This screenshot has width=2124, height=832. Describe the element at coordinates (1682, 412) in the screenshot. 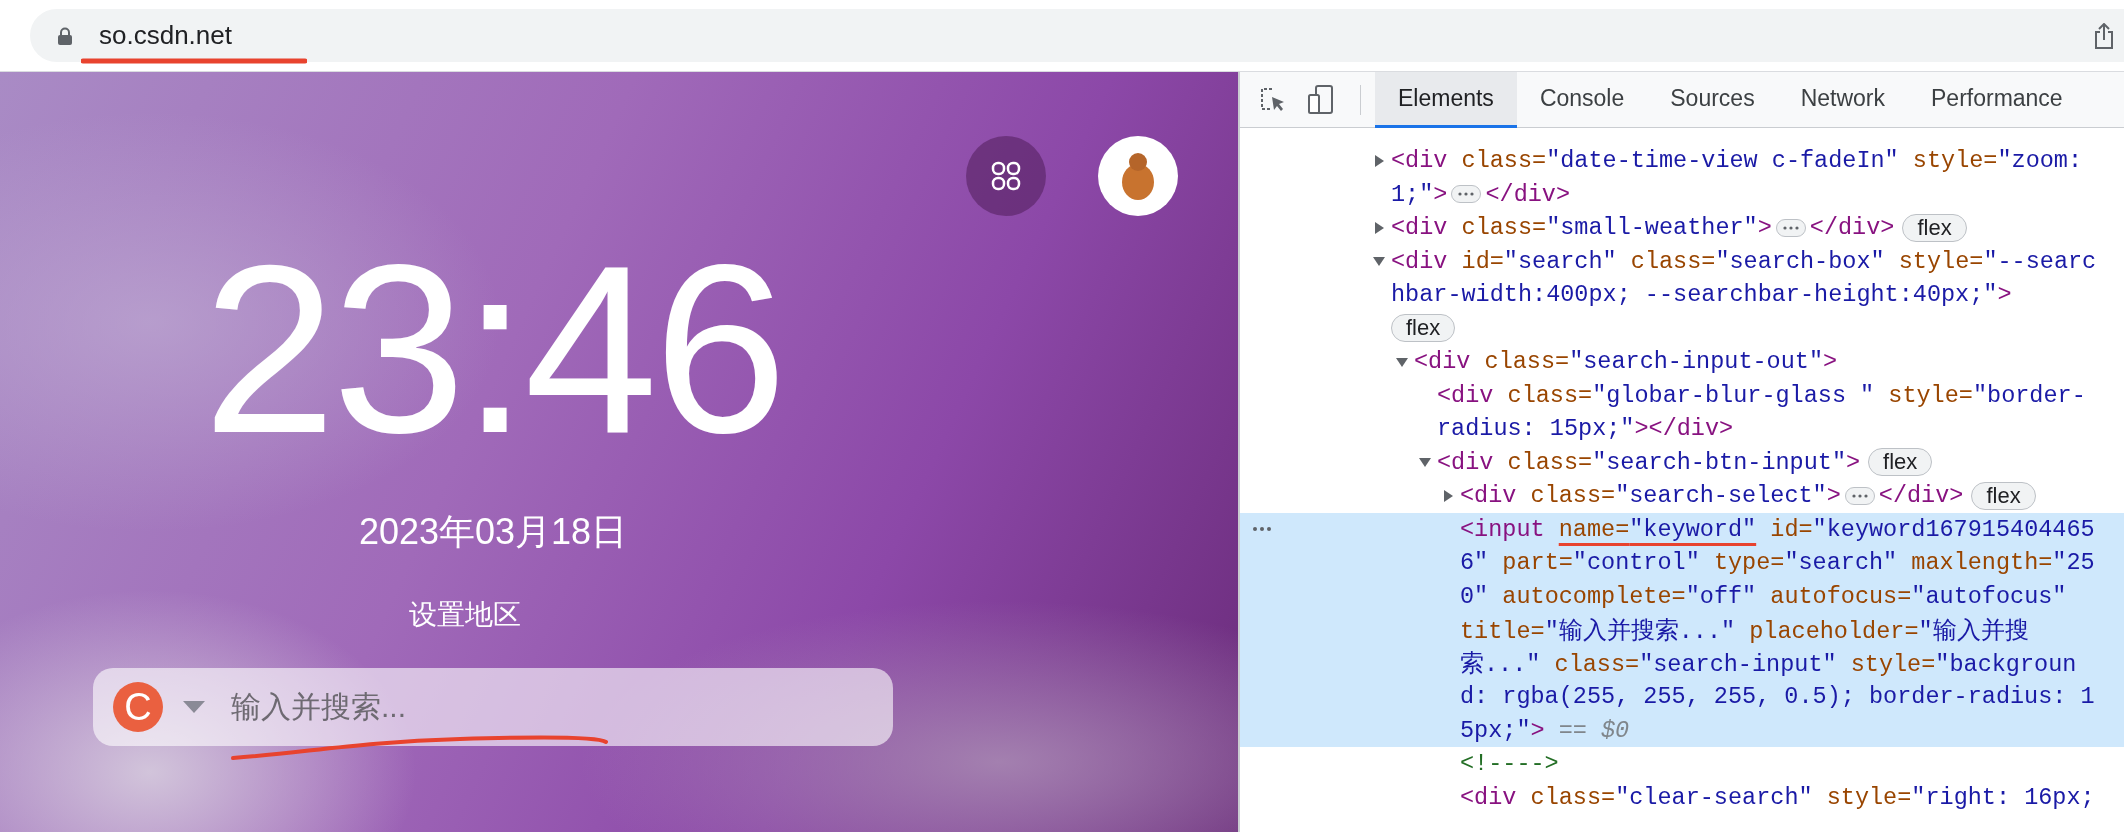

I see `dom-node-row: <div class="globar-blur-glass " style="border- radius: 15px;"></div>` at that location.